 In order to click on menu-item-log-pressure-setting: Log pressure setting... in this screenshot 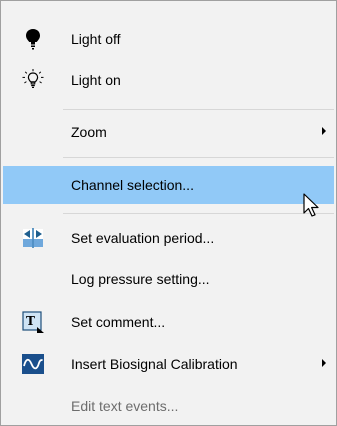, I will do `click(168, 279)`.